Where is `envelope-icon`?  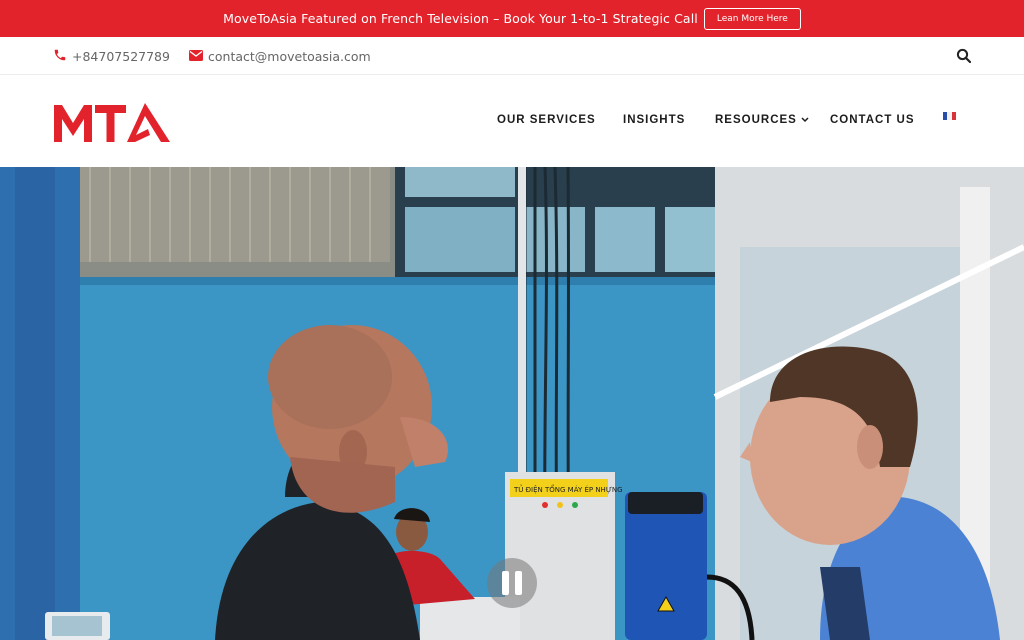 envelope-icon is located at coordinates (196, 56).